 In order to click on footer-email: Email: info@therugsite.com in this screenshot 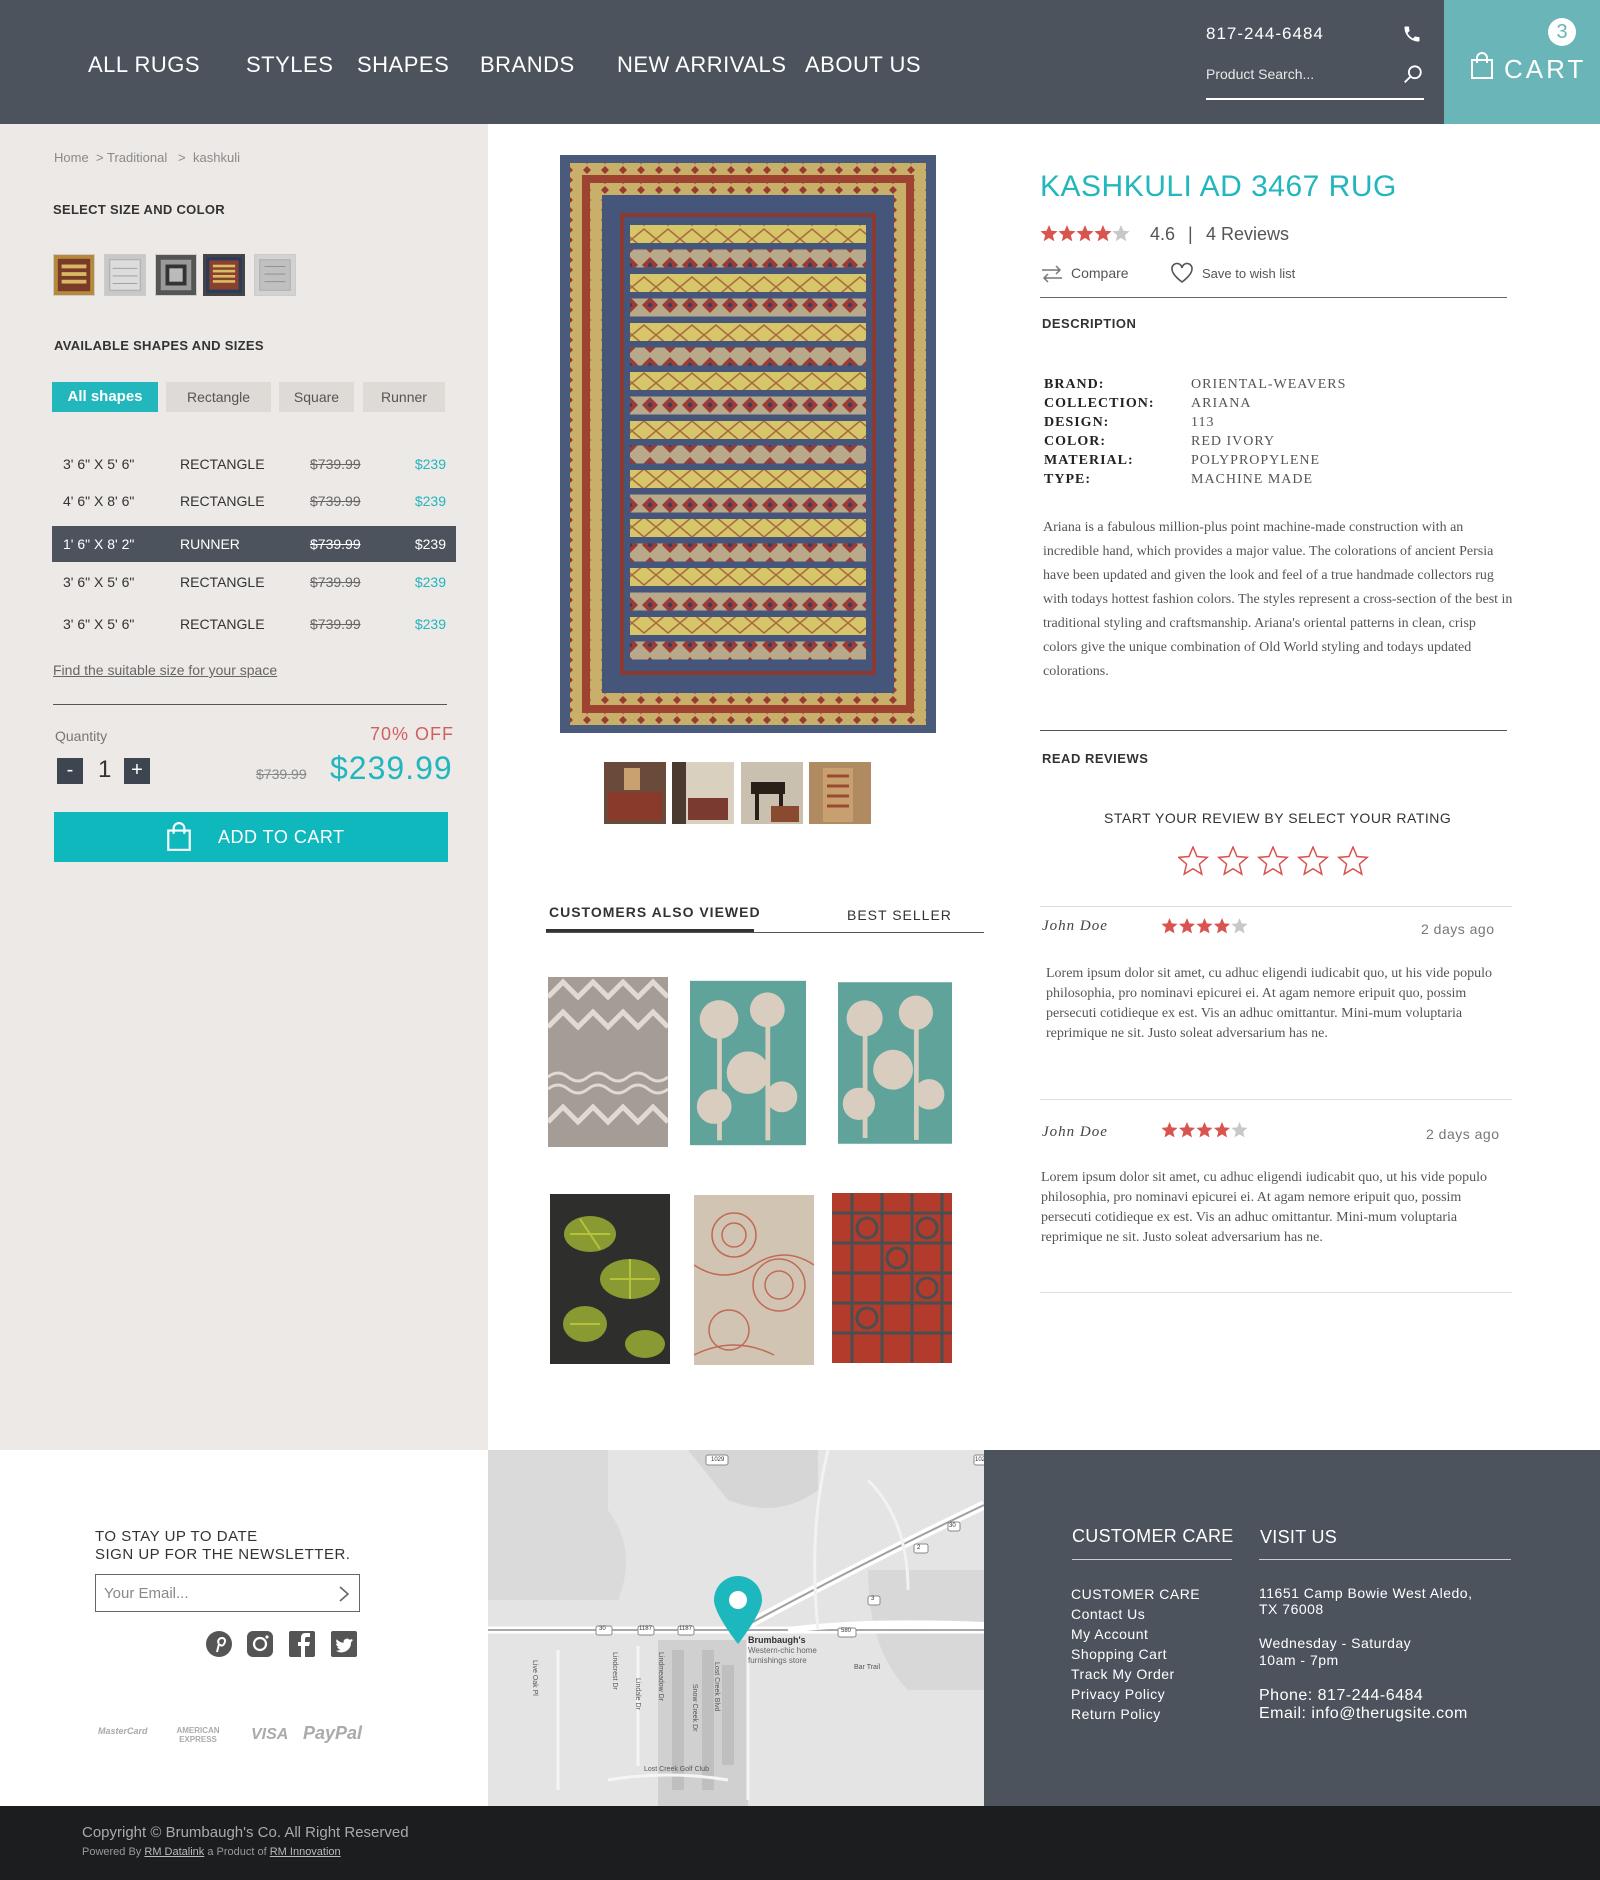, I will do `click(1363, 1714)`.